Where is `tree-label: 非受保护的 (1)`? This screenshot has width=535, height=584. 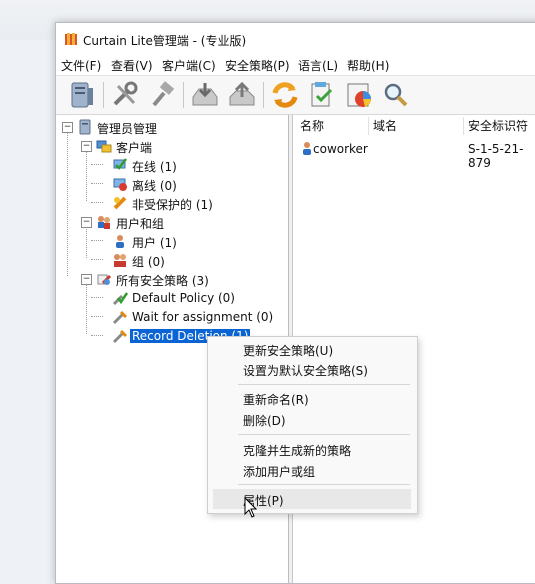 tree-label: 非受保护的 (1) is located at coordinates (172, 205).